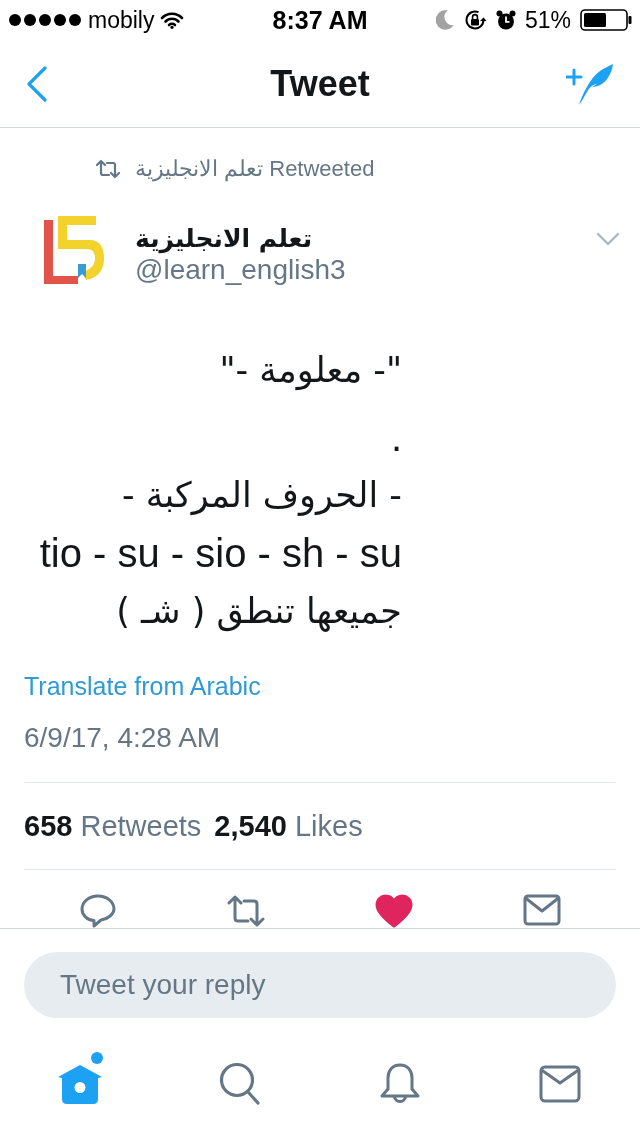  I want to click on back-chevron-icon, so click(37, 83).